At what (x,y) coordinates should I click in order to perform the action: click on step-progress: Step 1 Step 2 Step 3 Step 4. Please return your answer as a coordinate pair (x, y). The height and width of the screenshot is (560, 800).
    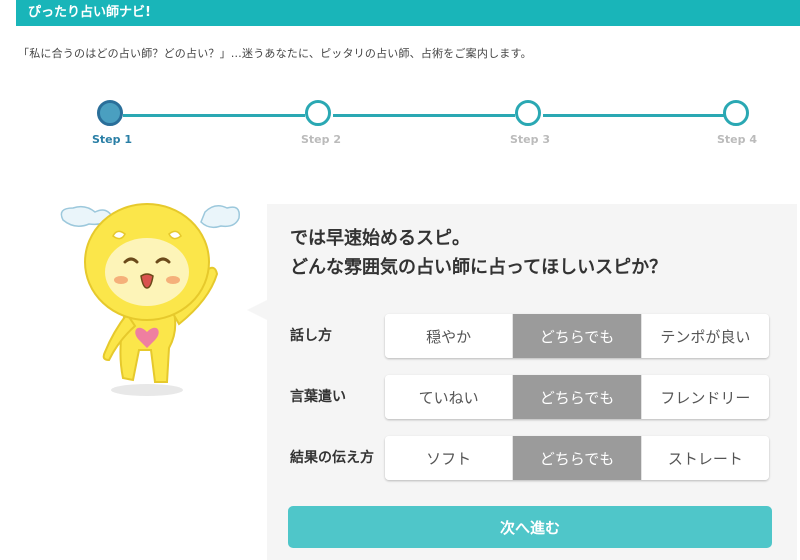
    Looking at the image, I should click on (400, 130).